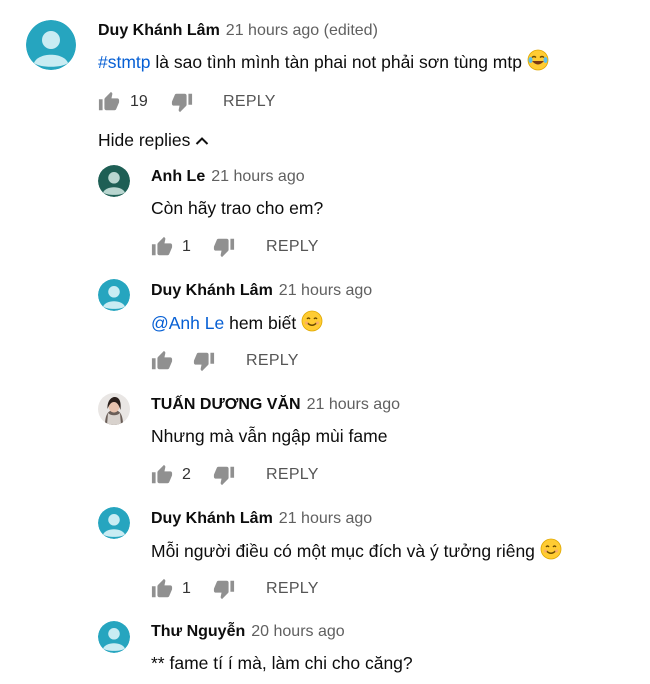  I want to click on comment-text: Còn hãy trao cho em?, so click(237, 208).